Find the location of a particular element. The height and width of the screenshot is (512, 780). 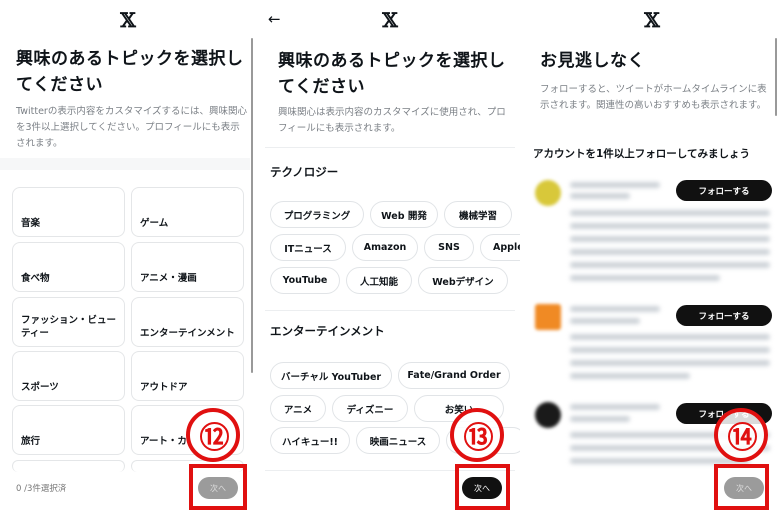

topic-chip: Webデザイン is located at coordinates (463, 280).